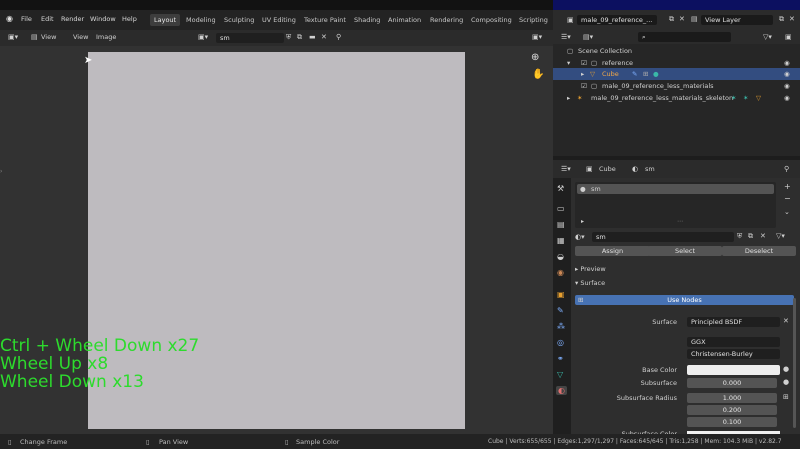 Image resolution: width=800 pixels, height=449 pixels. I want to click on zoom-icon: ⊕, so click(535, 57).